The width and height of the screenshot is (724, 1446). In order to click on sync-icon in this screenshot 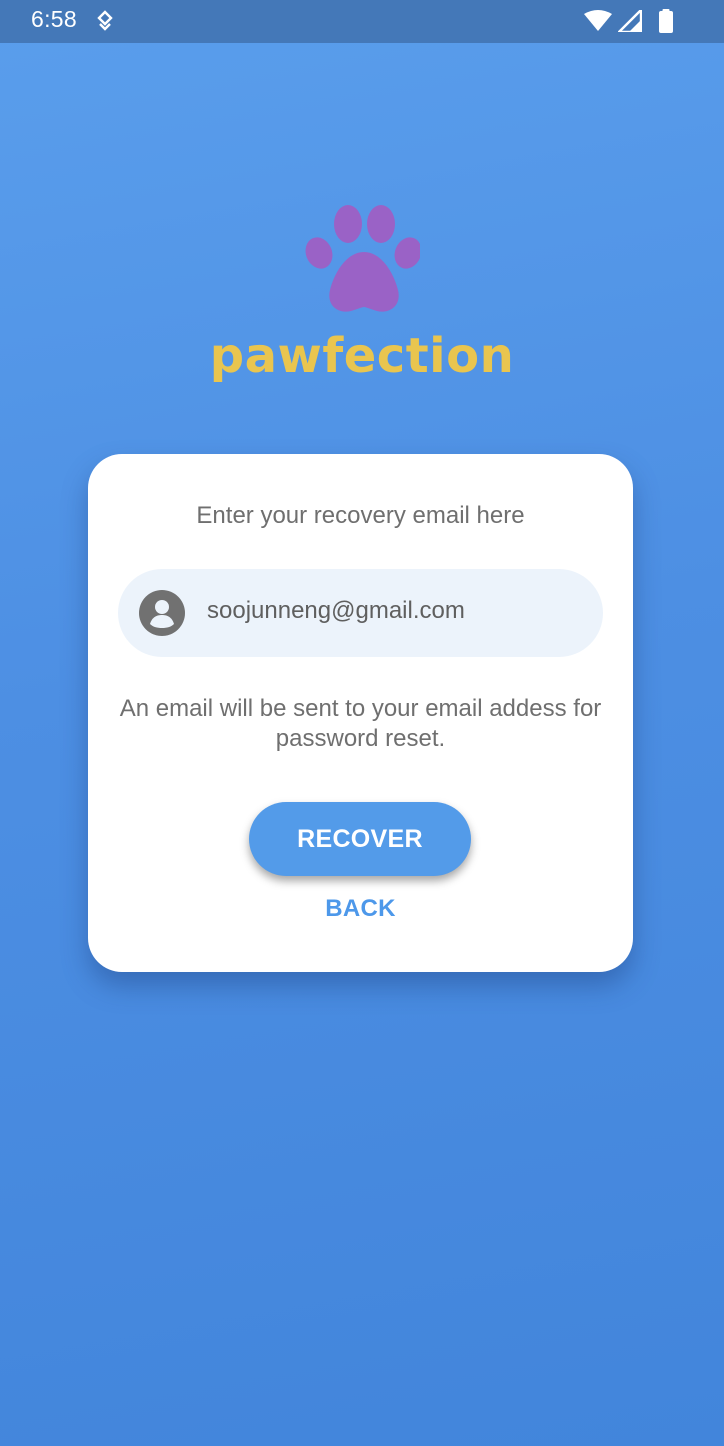, I will do `click(105, 20)`.